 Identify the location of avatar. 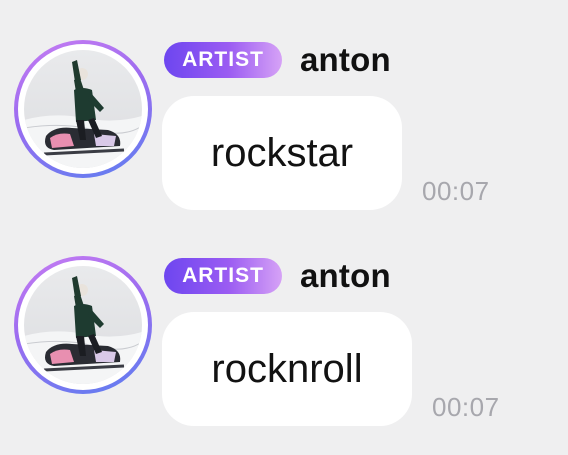
(83, 325).